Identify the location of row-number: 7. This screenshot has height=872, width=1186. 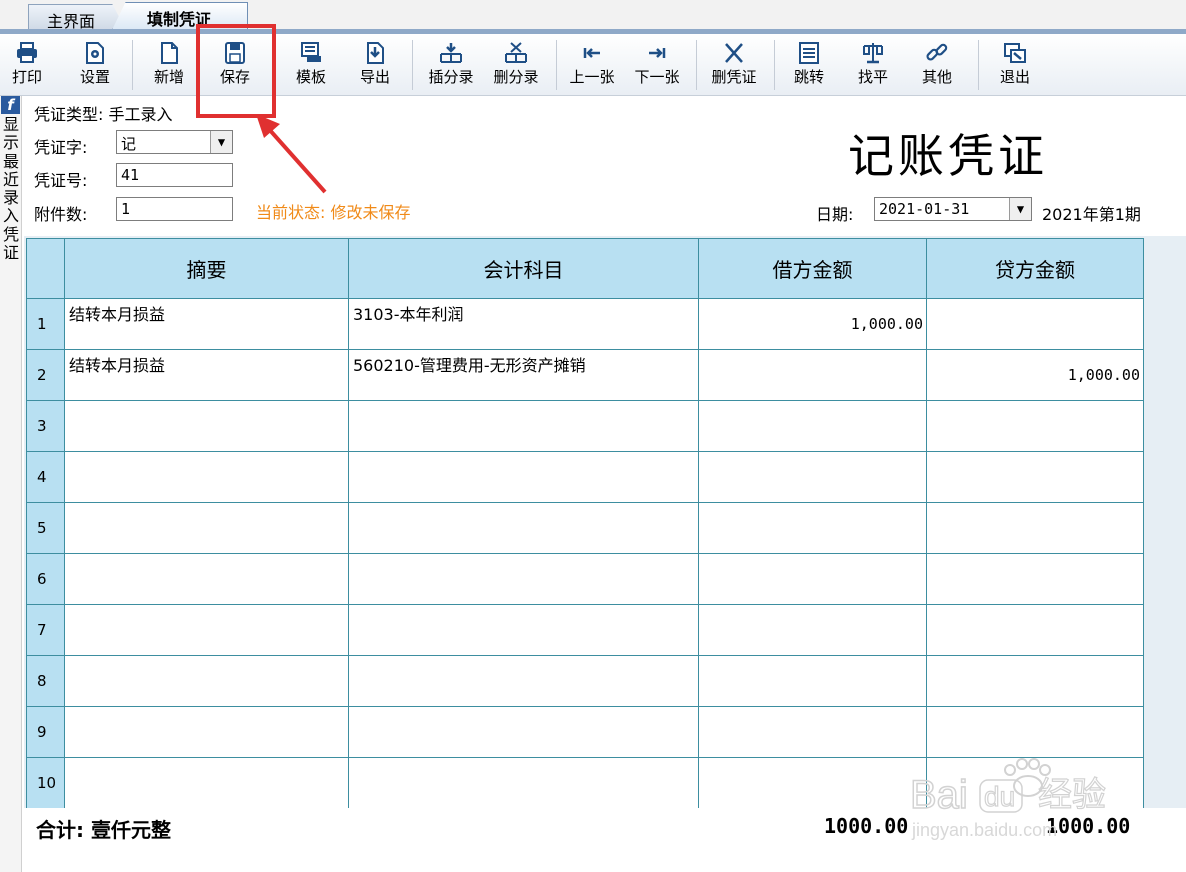
(45, 630).